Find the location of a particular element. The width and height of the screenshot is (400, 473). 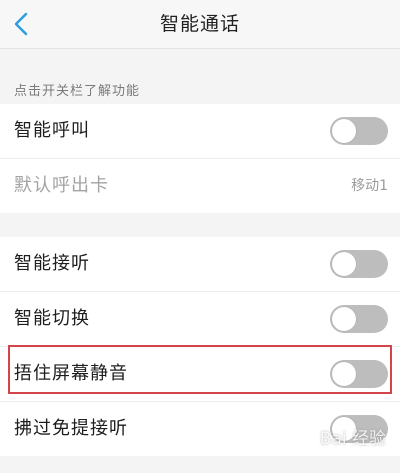

setting-row-smart-answer: 智能接听 is located at coordinates (200, 264).